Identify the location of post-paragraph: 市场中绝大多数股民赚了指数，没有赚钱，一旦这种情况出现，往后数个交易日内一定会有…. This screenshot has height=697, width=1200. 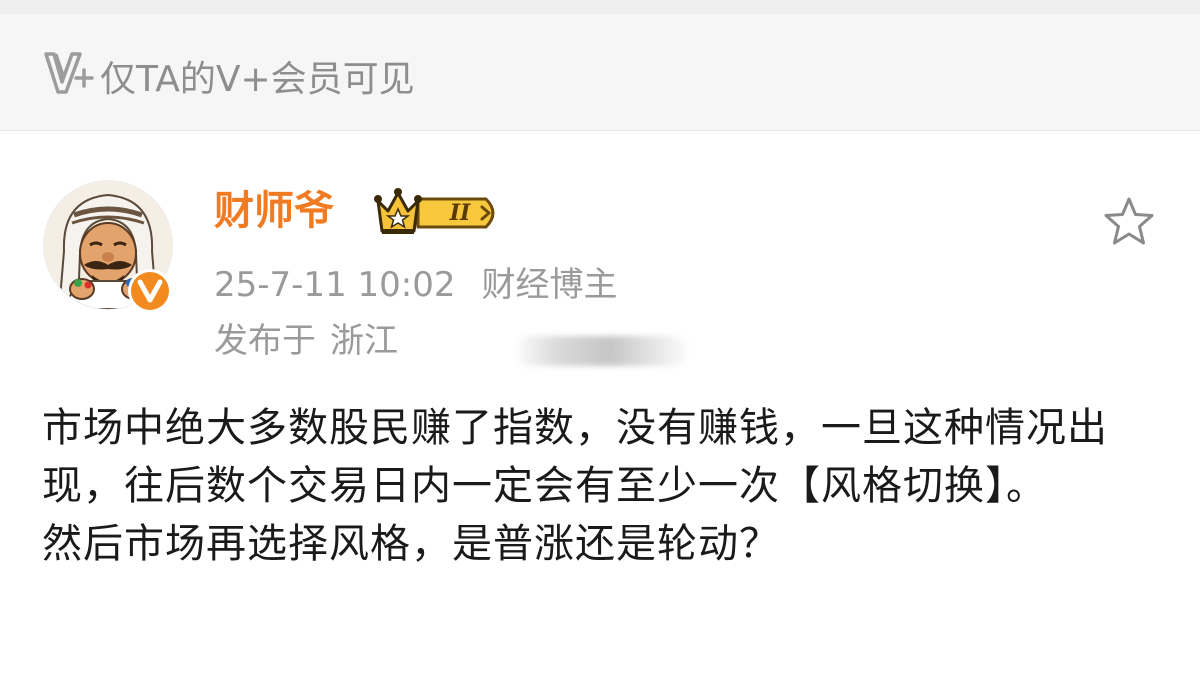
(575, 457).